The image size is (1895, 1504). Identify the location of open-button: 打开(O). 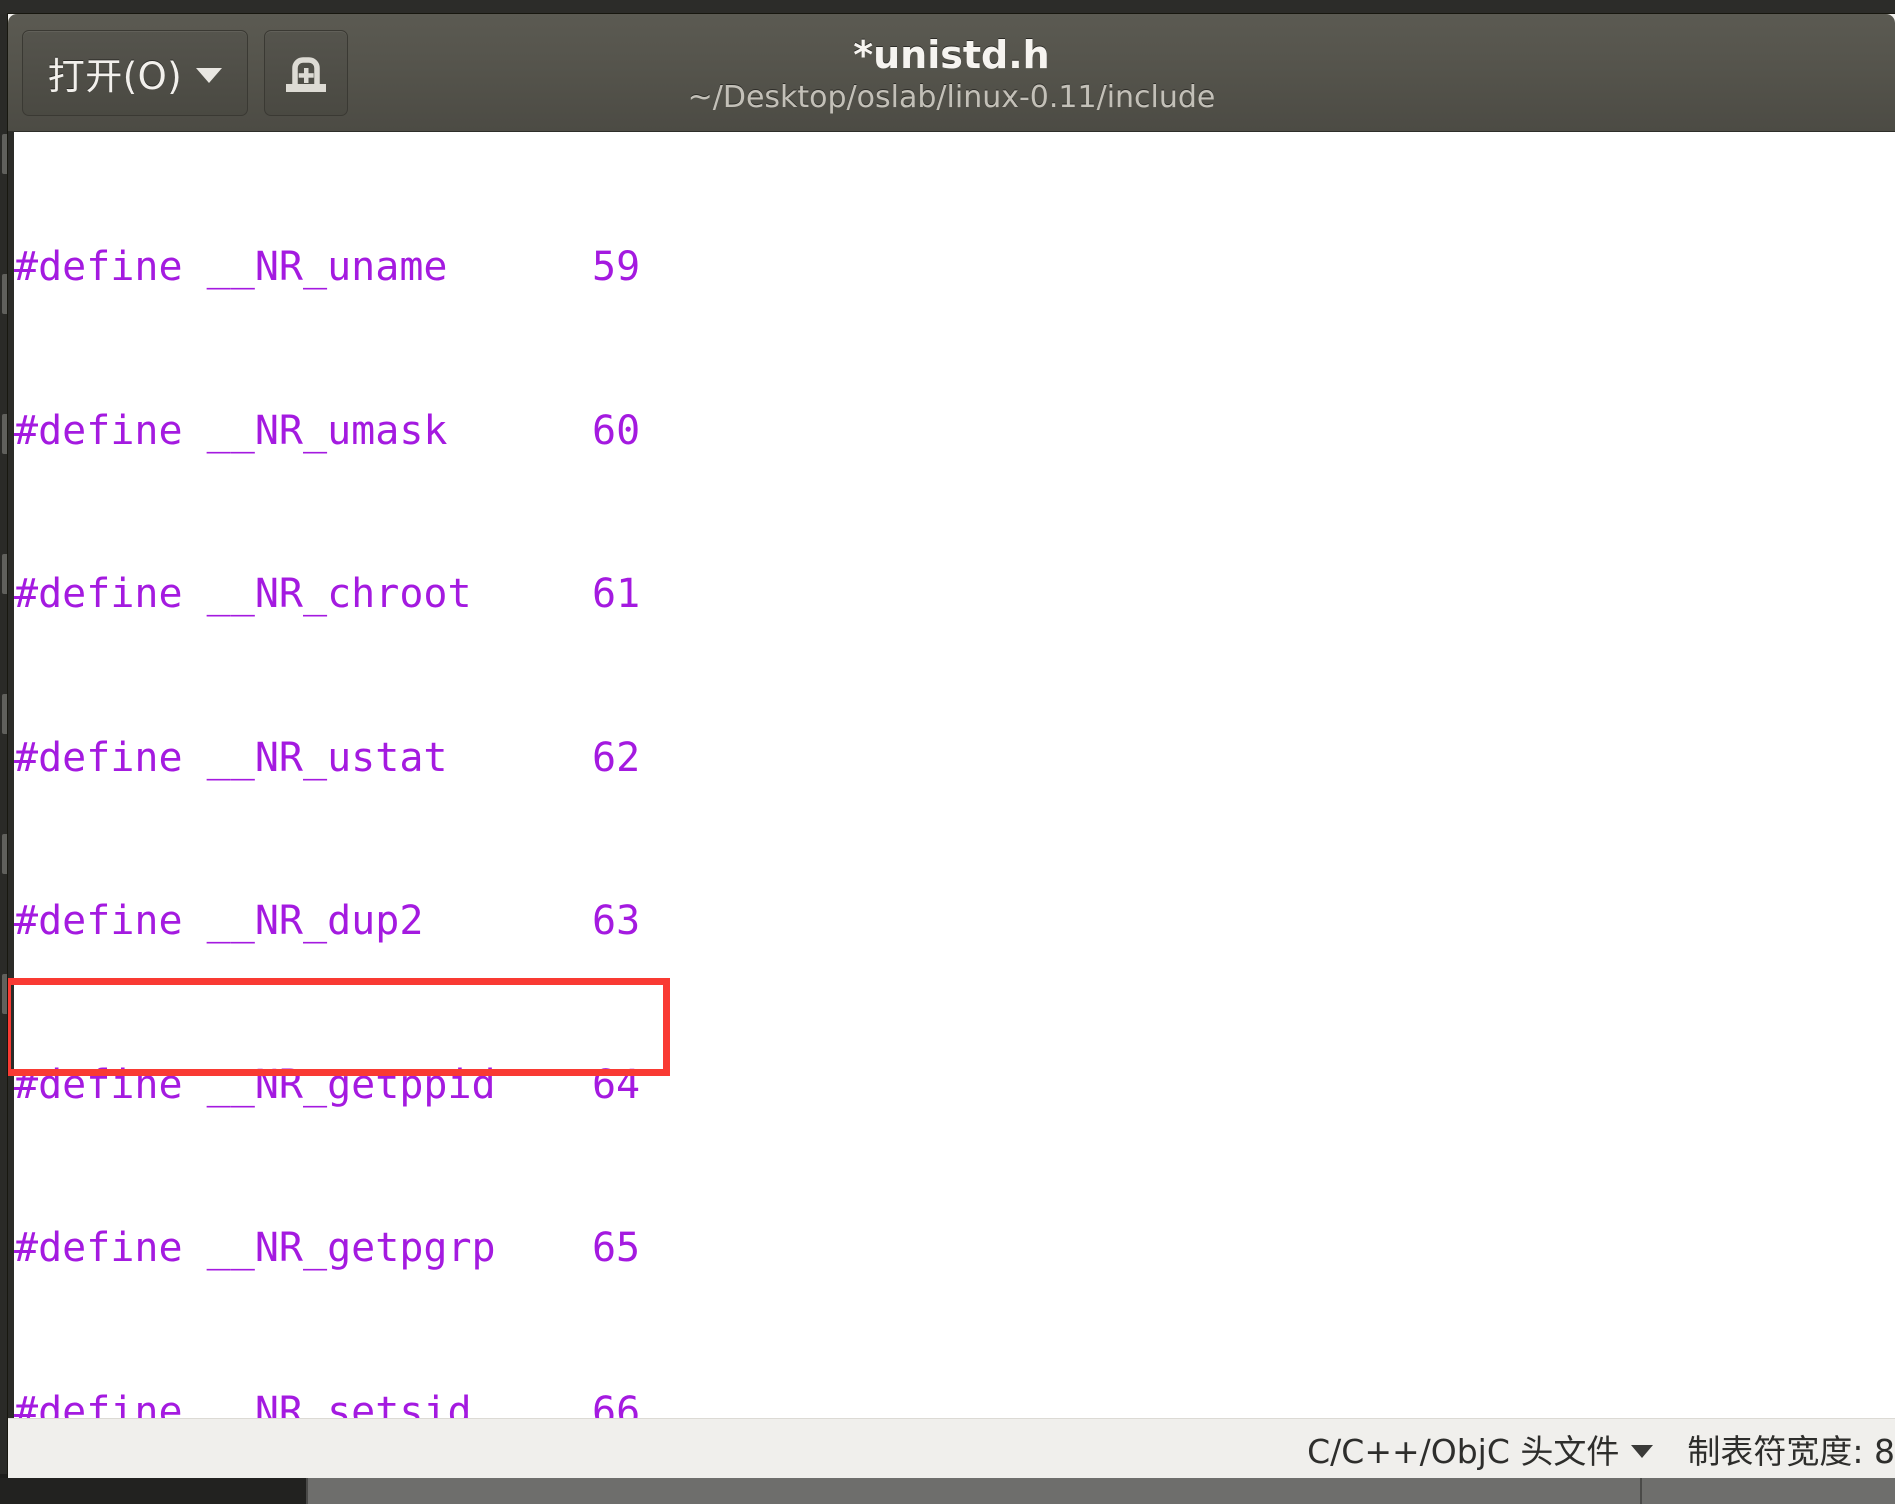
(135, 73).